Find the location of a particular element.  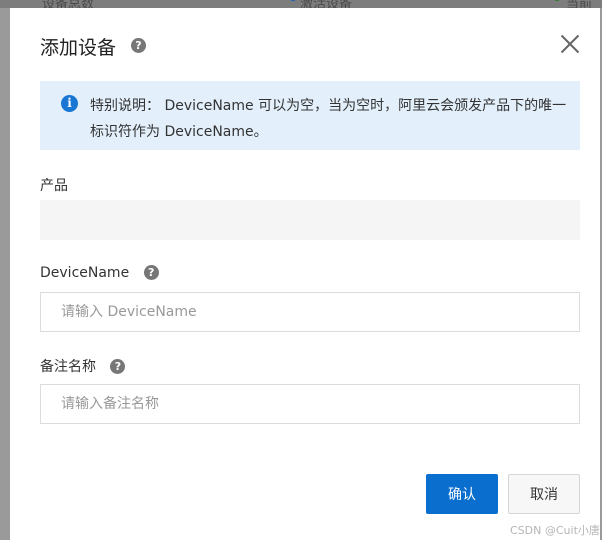

product-field is located at coordinates (310, 220).